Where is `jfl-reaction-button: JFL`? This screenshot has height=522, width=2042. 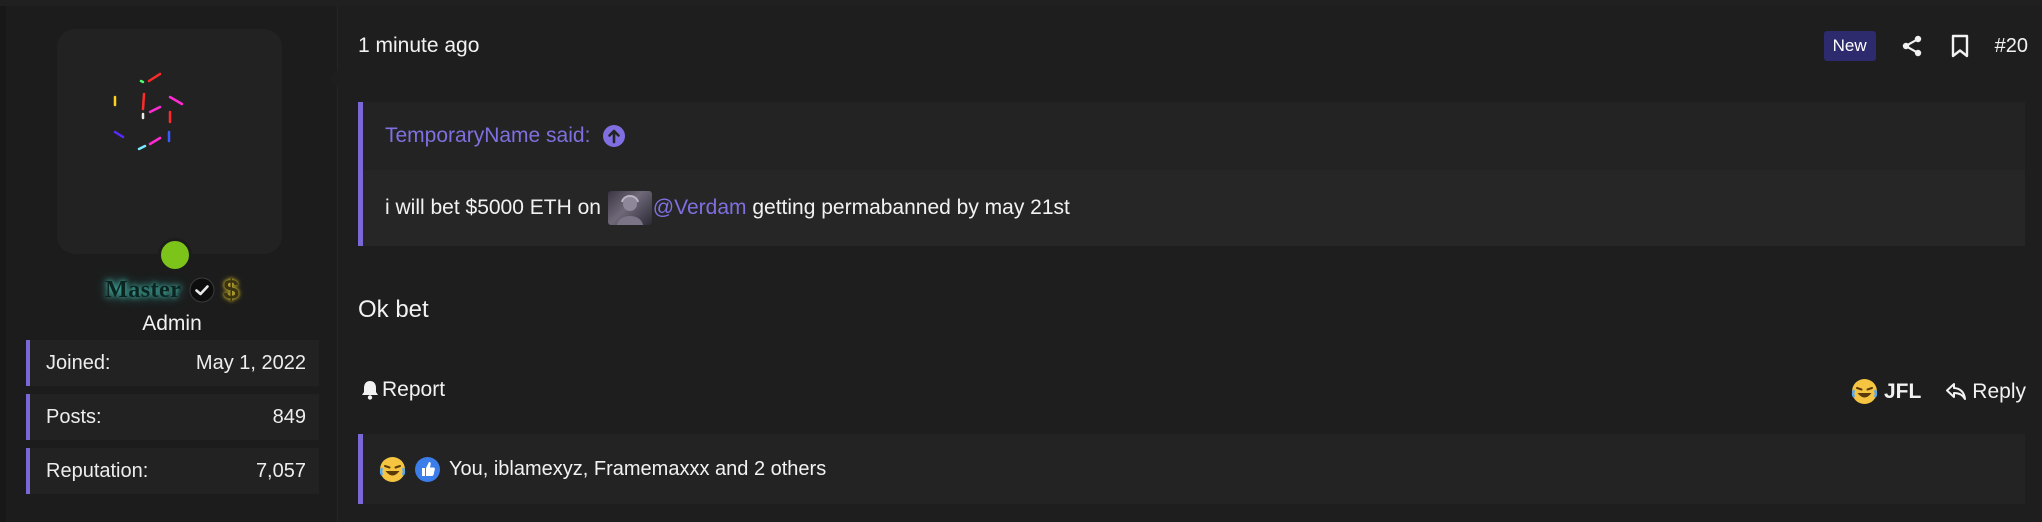
jfl-reaction-button: JFL is located at coordinates (1886, 391).